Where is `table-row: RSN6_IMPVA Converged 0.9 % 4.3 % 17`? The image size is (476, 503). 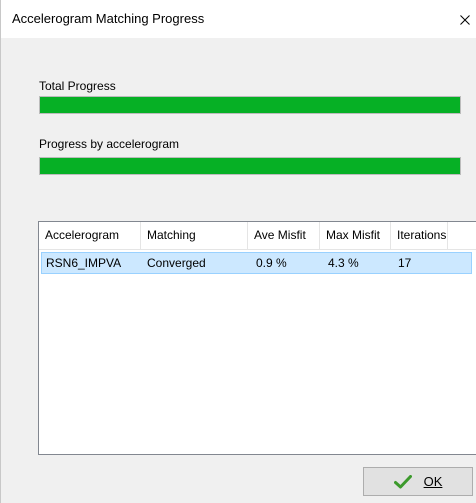
table-row: RSN6_IMPVA Converged 0.9 % 4.3 % 17 is located at coordinates (256, 263).